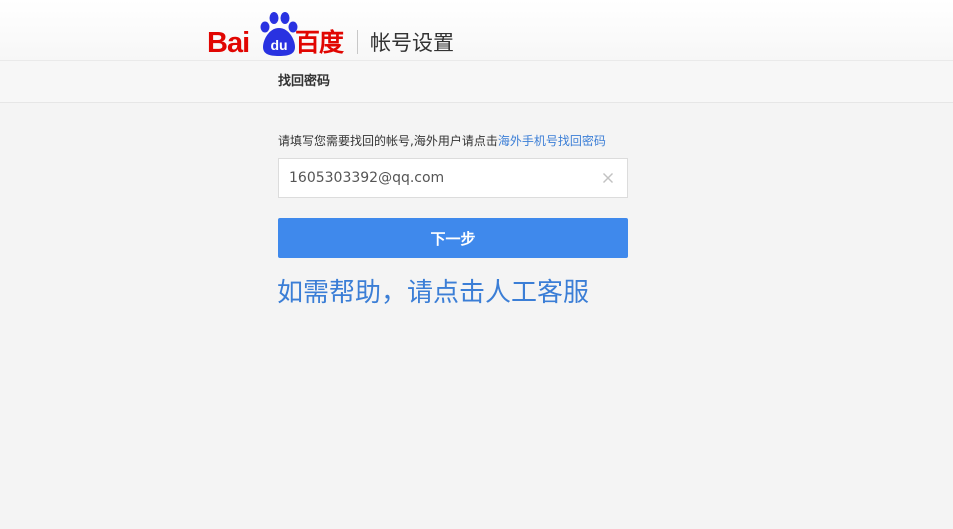 Image resolution: width=953 pixels, height=529 pixels. Describe the element at coordinates (228, 43) in the screenshot. I see `logo-text-latin: Bai` at that location.